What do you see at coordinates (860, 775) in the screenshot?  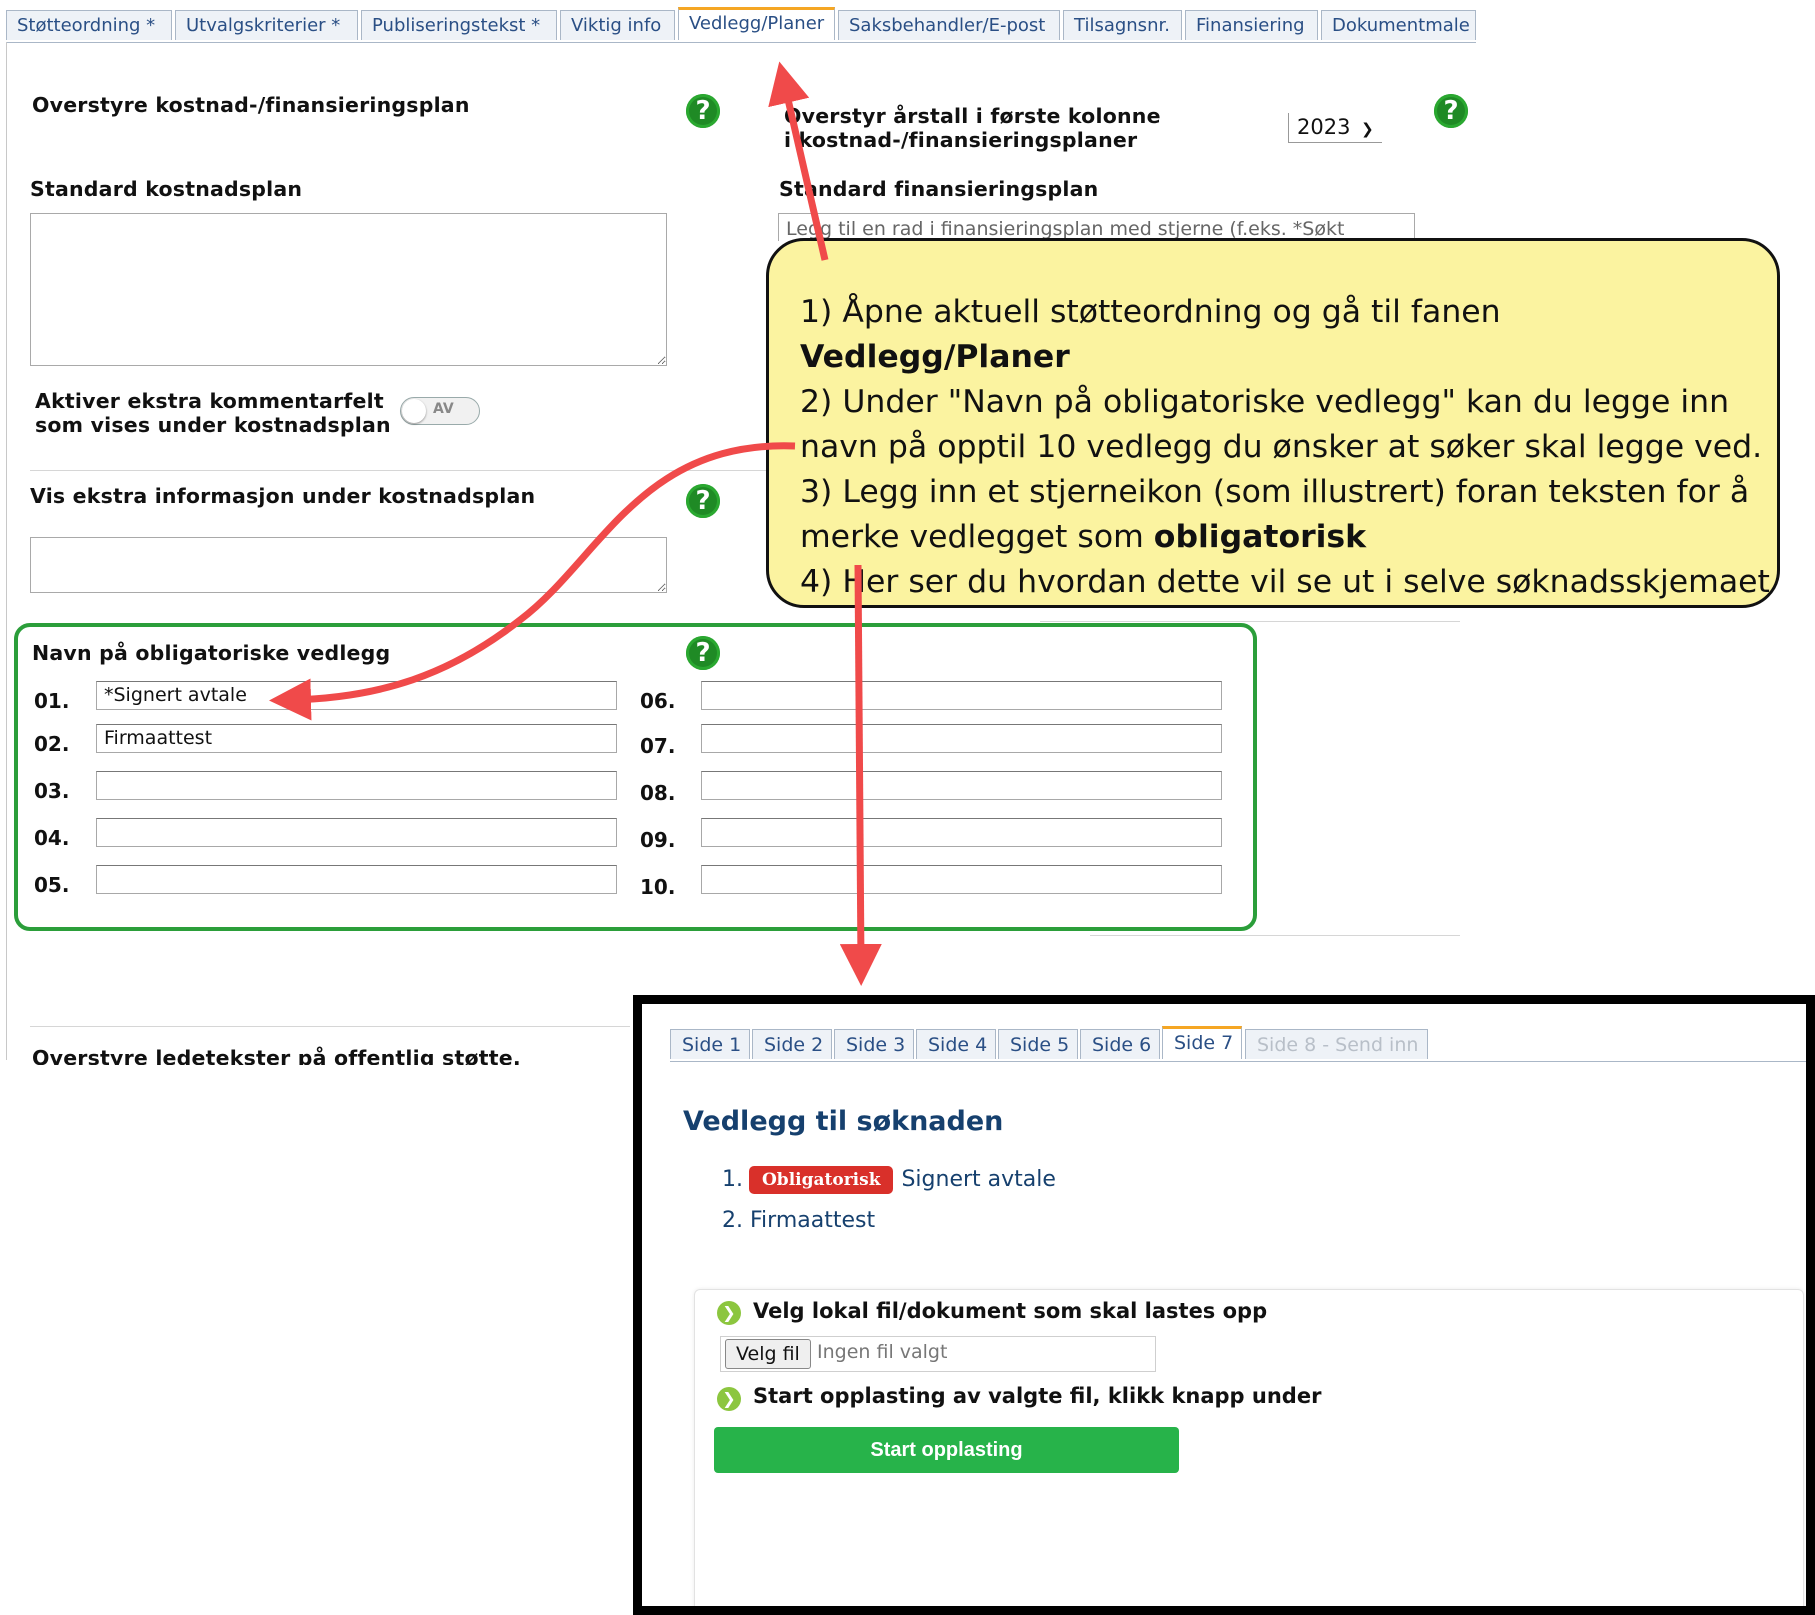 I see `arrow-to-preview` at bounding box center [860, 775].